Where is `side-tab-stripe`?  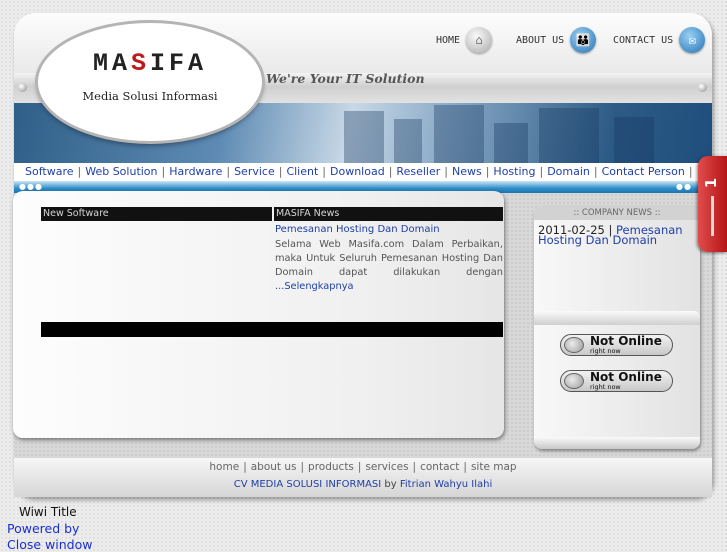 side-tab-stripe is located at coordinates (712, 216).